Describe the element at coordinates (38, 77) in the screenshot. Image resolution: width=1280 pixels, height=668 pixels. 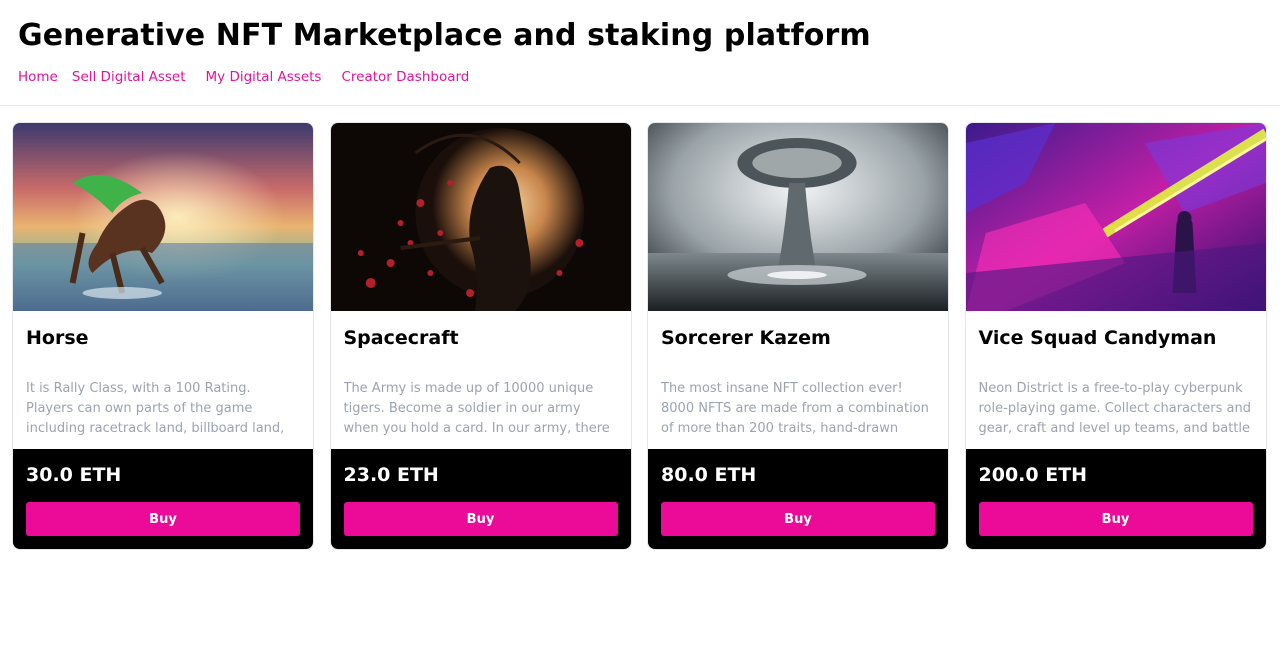
I see `nav-link-home: Home` at that location.